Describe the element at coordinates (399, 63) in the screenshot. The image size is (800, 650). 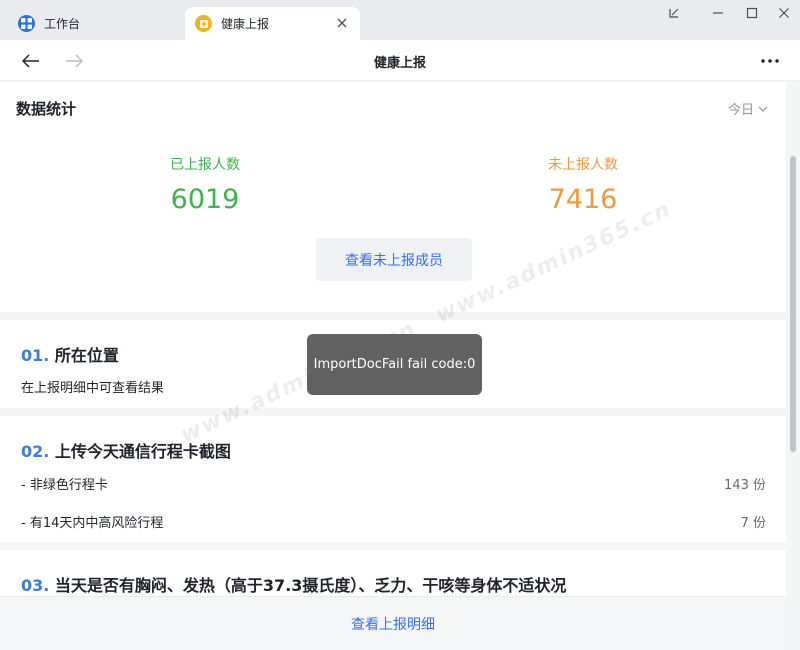
I see `page-title: 健康上报` at that location.